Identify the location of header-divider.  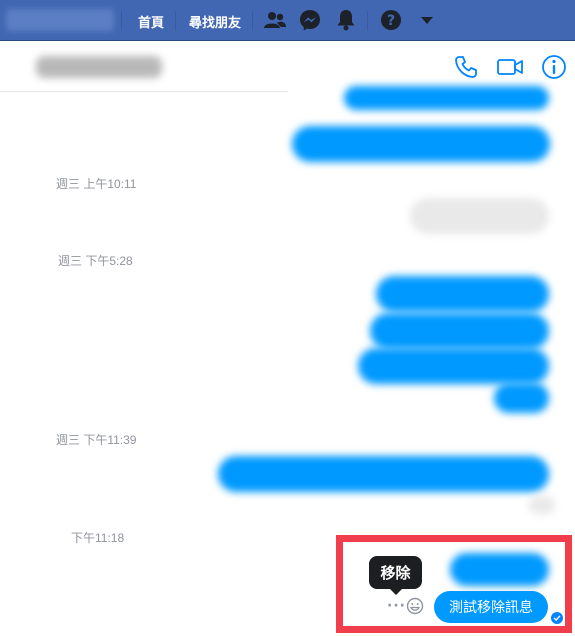
(144, 91).